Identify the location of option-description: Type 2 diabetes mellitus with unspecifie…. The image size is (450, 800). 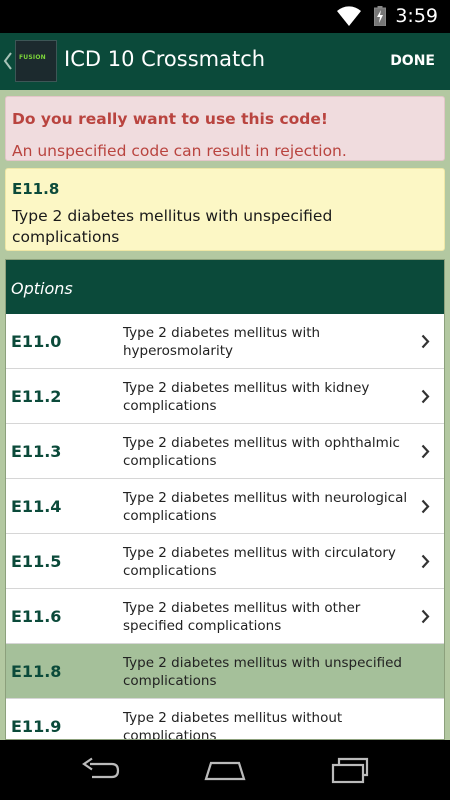
(262, 672).